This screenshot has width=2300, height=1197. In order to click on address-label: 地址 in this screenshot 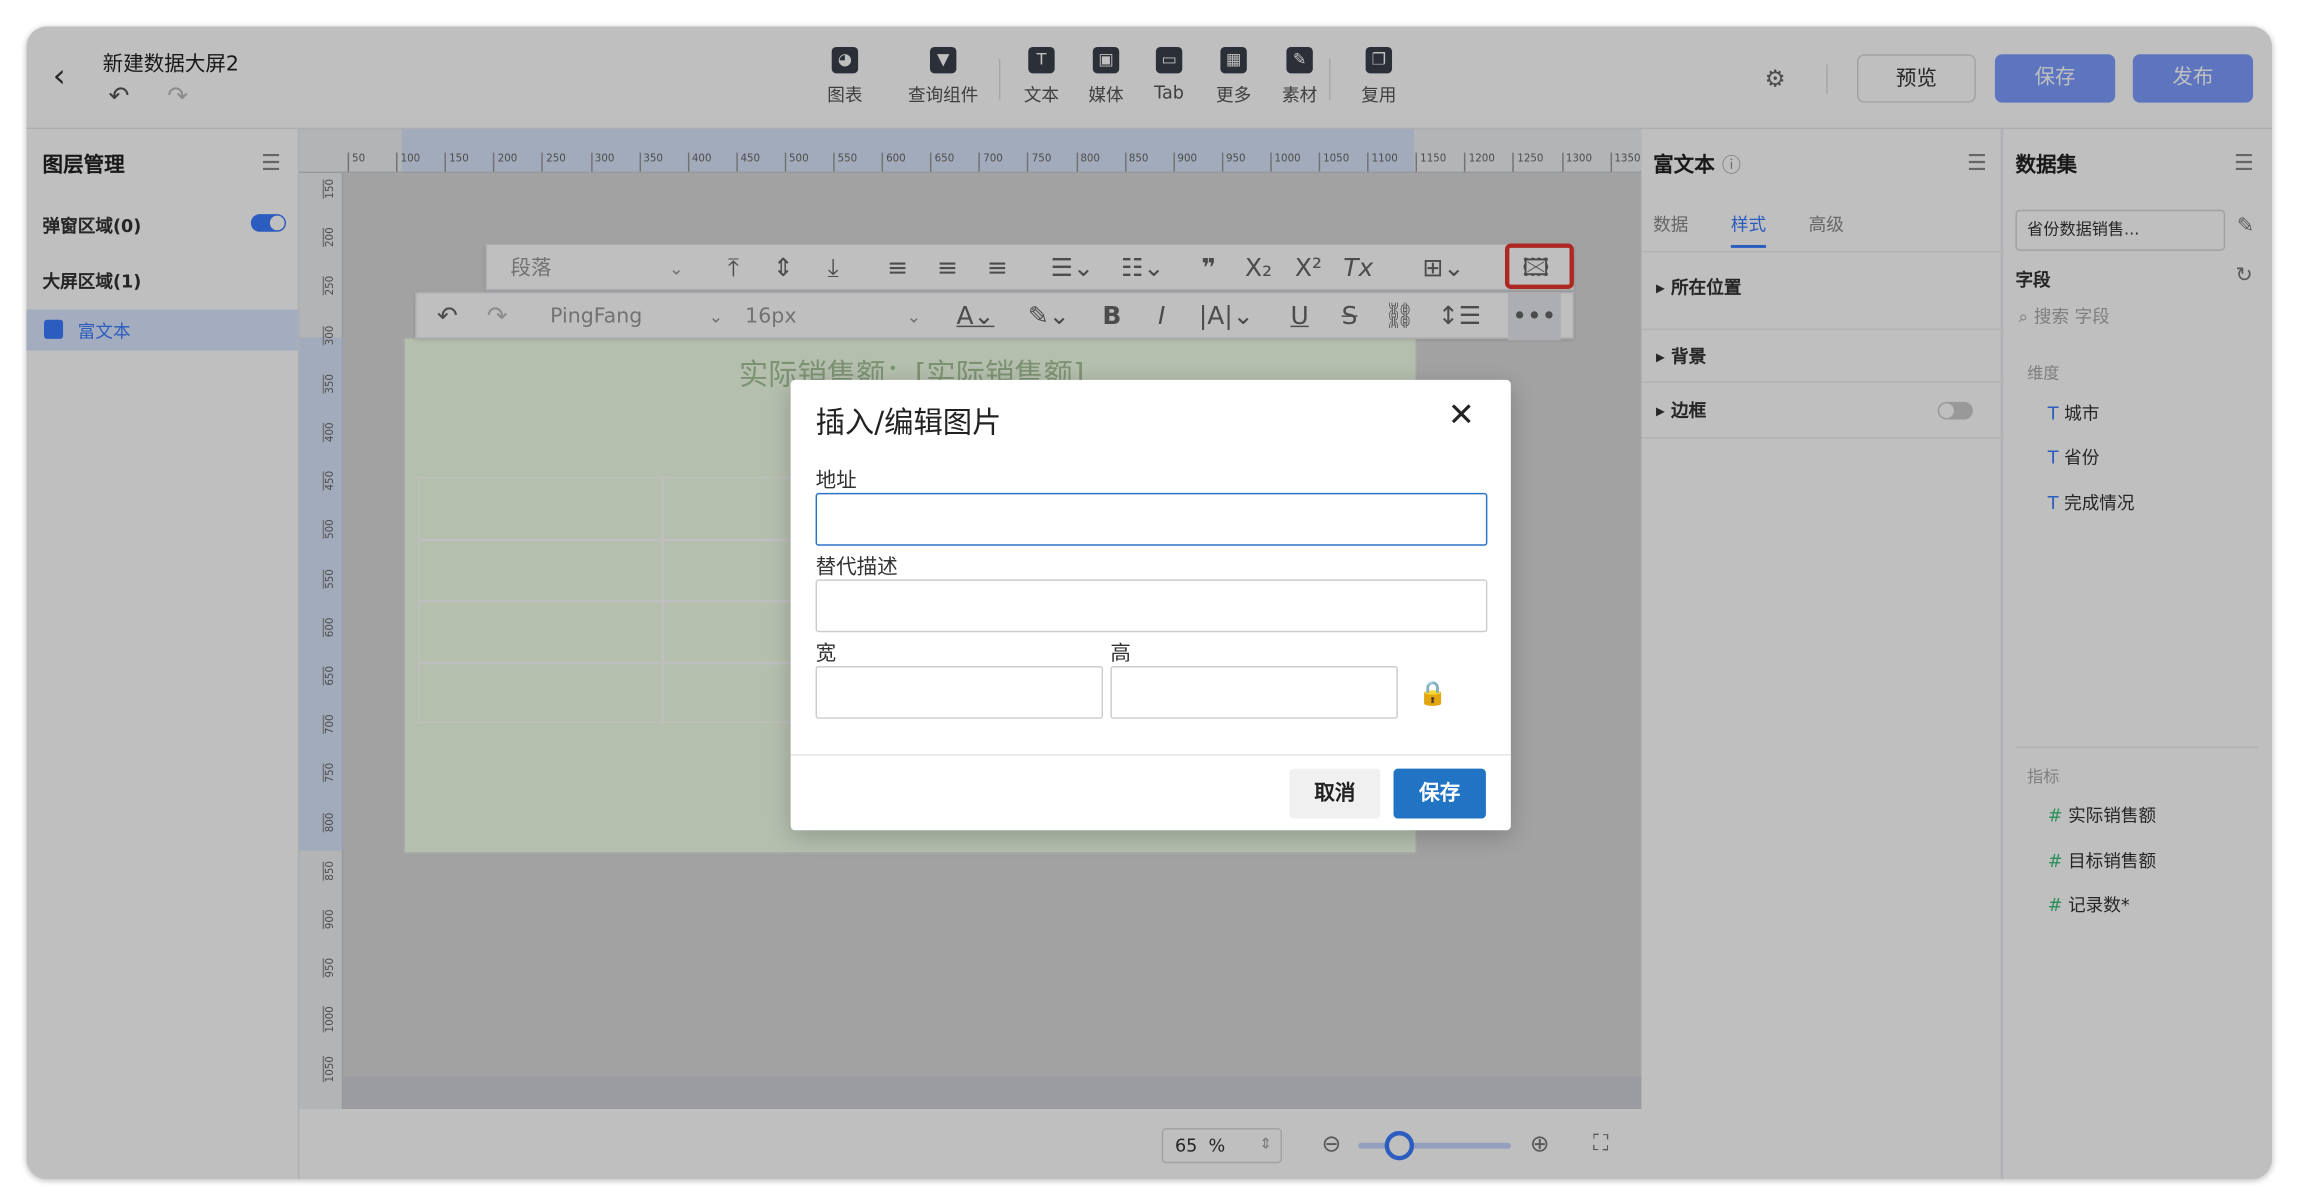, I will do `click(836, 481)`.